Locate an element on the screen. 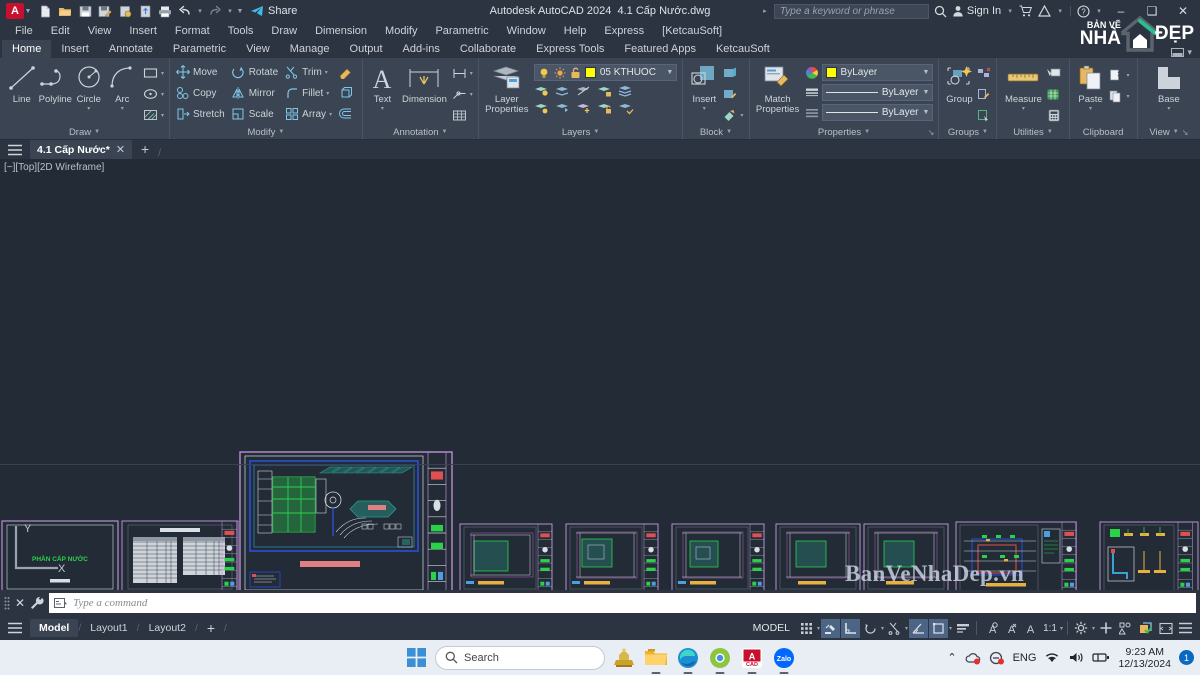 This screenshot has height=675, width=1200. panel-utilities-title: Utilities ▼ is located at coordinates (1032, 132).